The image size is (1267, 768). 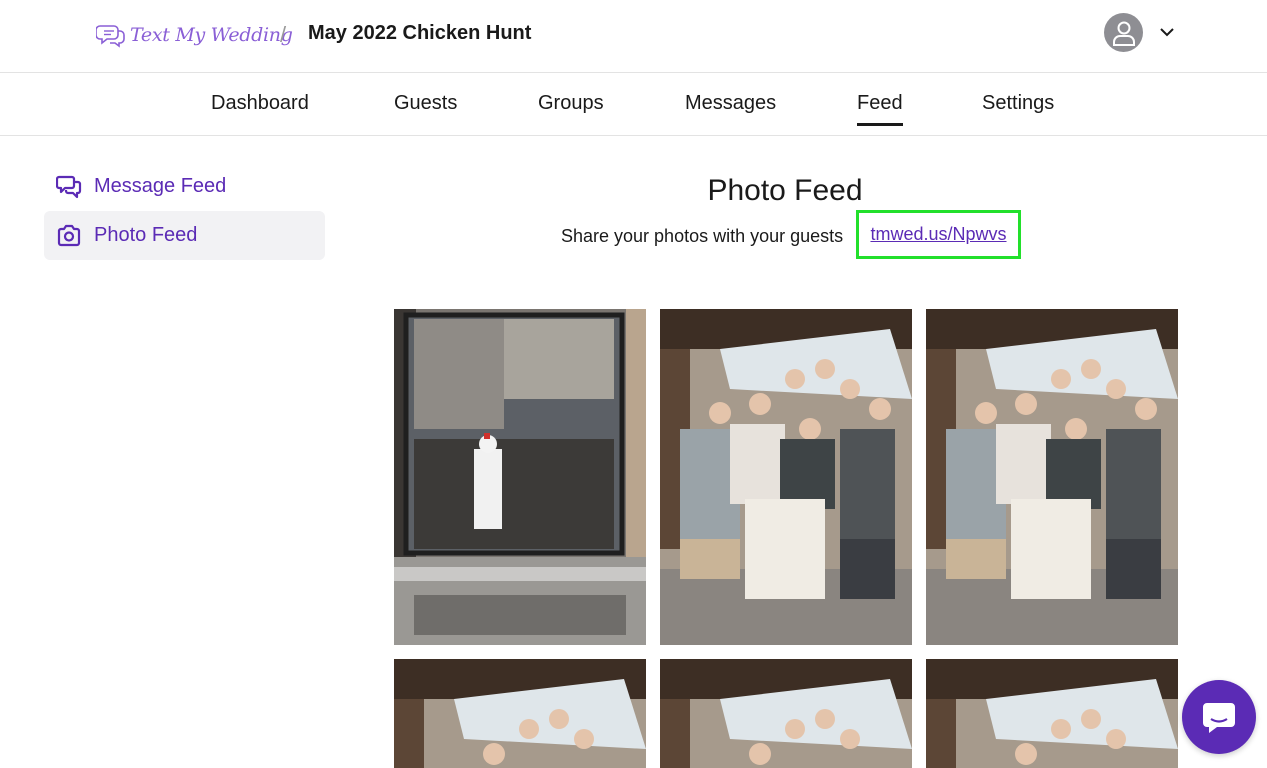 I want to click on sidebar-item-label: Message Feed, so click(x=160, y=186).